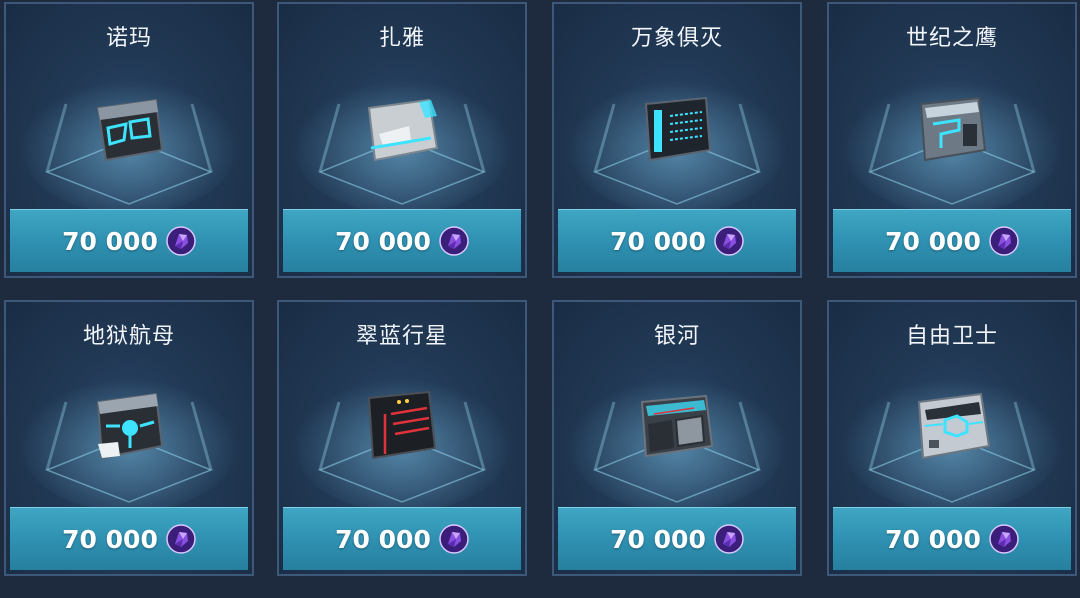  Describe the element at coordinates (128, 38) in the screenshot. I see `item-name: 诺玛` at that location.